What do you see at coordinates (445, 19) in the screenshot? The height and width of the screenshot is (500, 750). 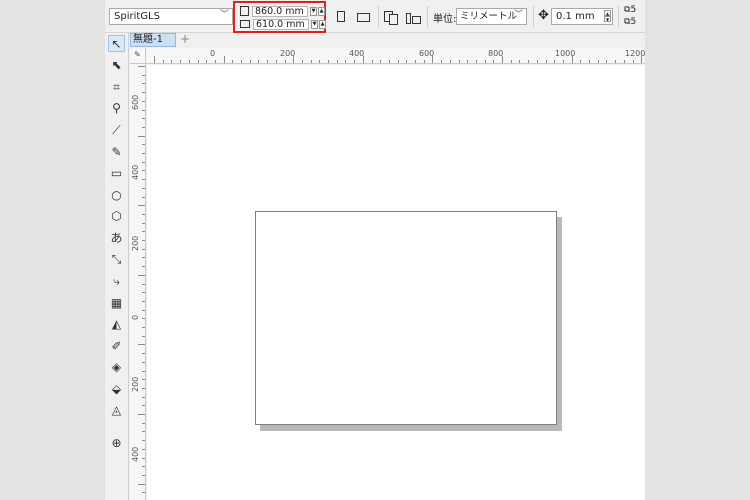 I see `units-label: 単位:` at bounding box center [445, 19].